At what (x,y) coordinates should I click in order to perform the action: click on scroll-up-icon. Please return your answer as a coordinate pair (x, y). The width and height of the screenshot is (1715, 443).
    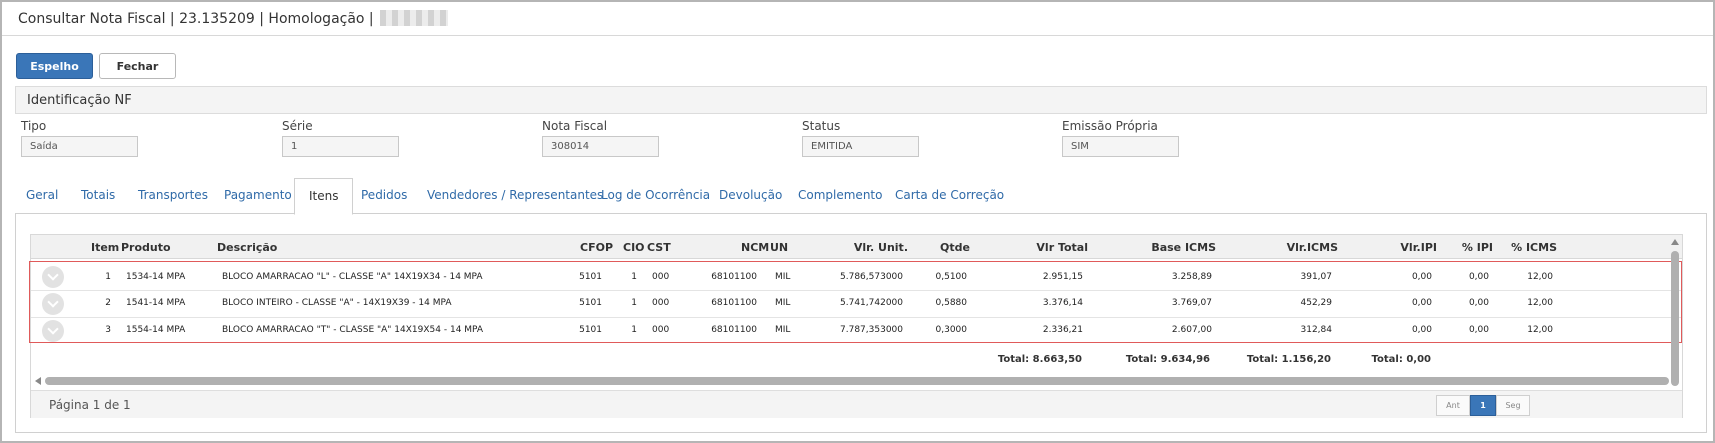
    Looking at the image, I should click on (1675, 242).